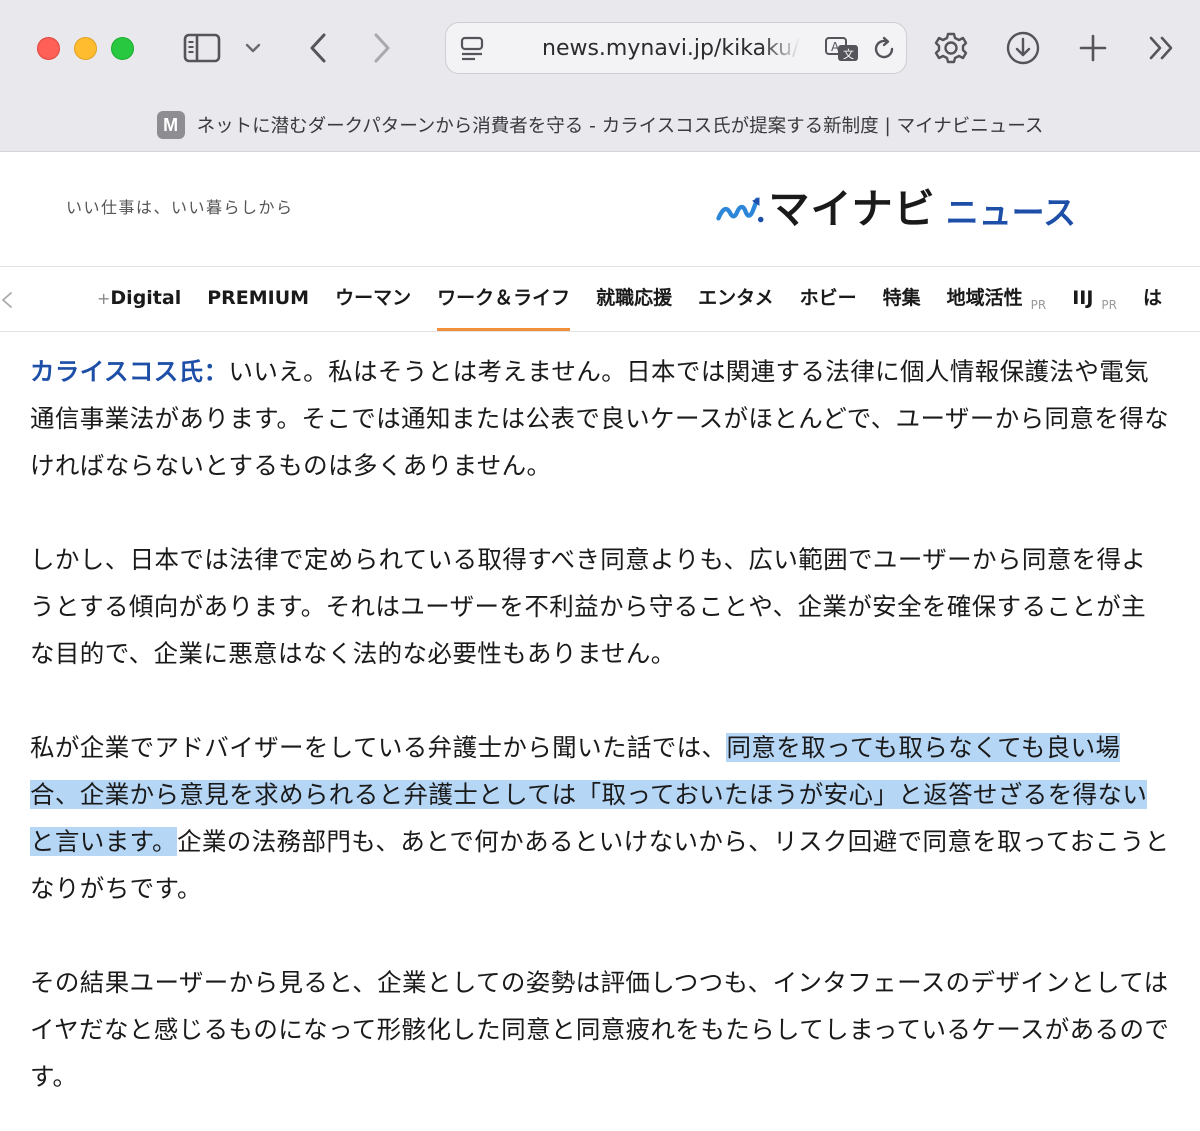 Image resolution: width=1200 pixels, height=1131 pixels. What do you see at coordinates (253, 48) in the screenshot?
I see `chevron-down-icon` at bounding box center [253, 48].